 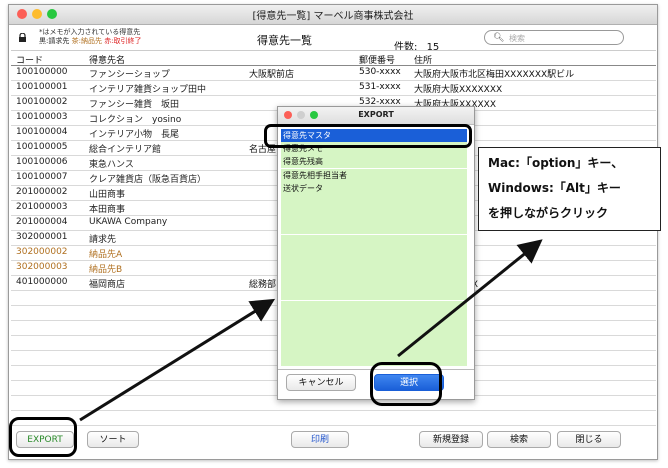 What do you see at coordinates (470, 298) in the screenshot?
I see `arrow-select-to-callout` at bounding box center [470, 298].